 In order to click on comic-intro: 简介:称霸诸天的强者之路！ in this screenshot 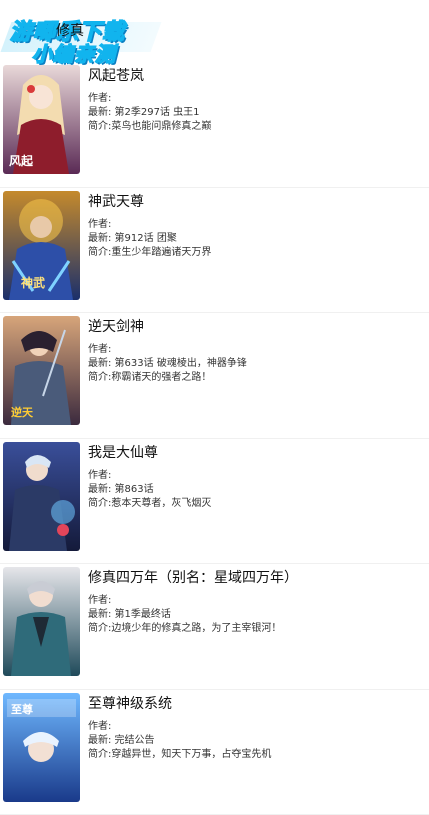, I will do `click(255, 378)`.